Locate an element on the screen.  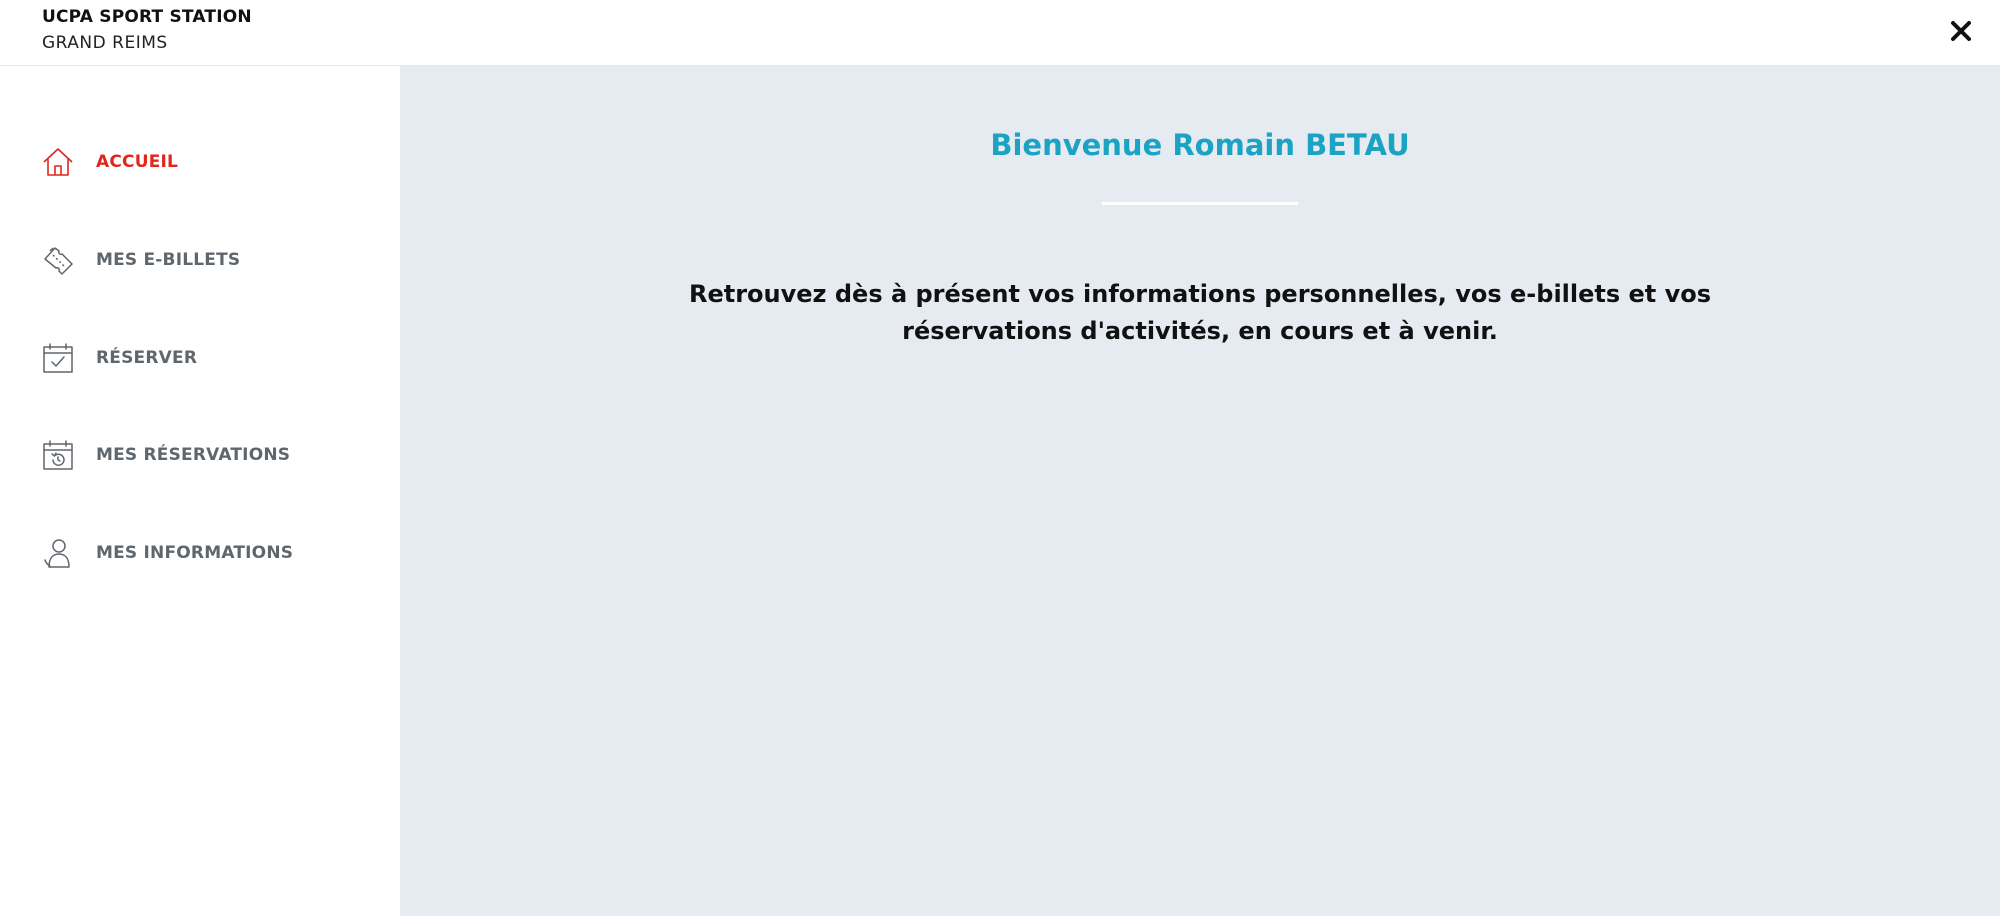
ticket-icon is located at coordinates (58, 260).